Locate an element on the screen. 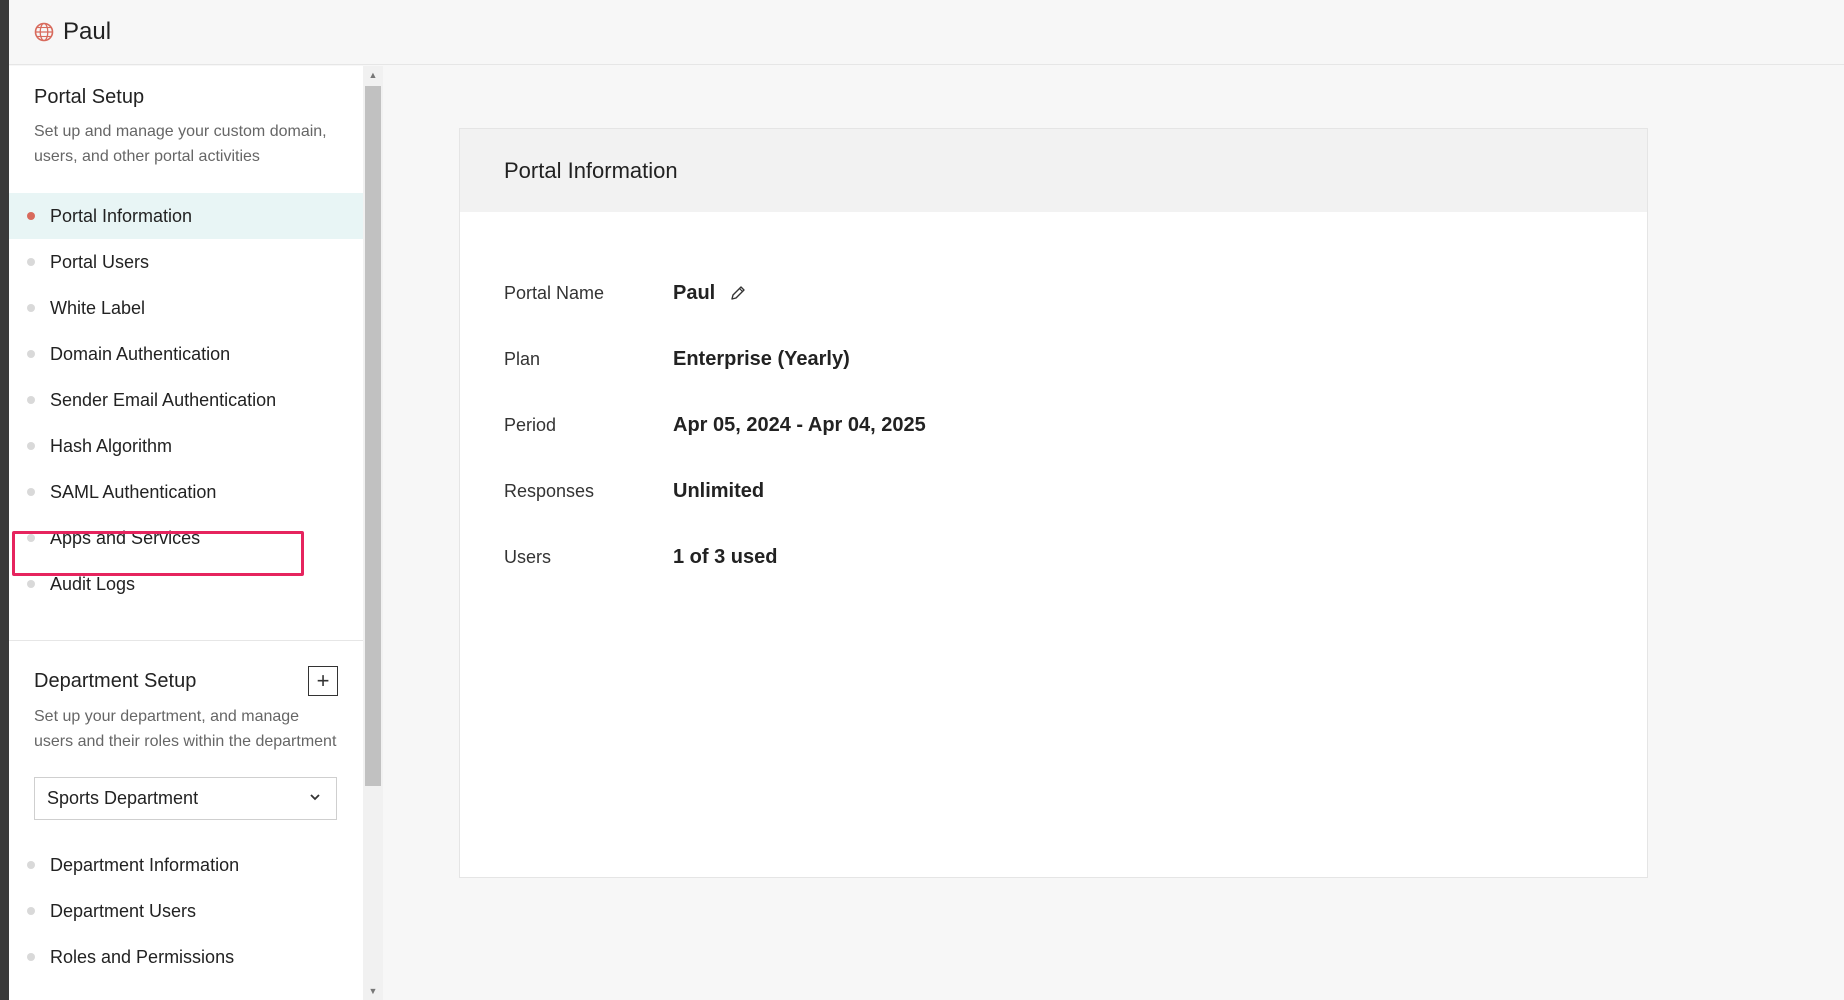 Image resolution: width=1844 pixels, height=1000 pixels. sidebar-item-label: Sender Email Authentication is located at coordinates (163, 399).